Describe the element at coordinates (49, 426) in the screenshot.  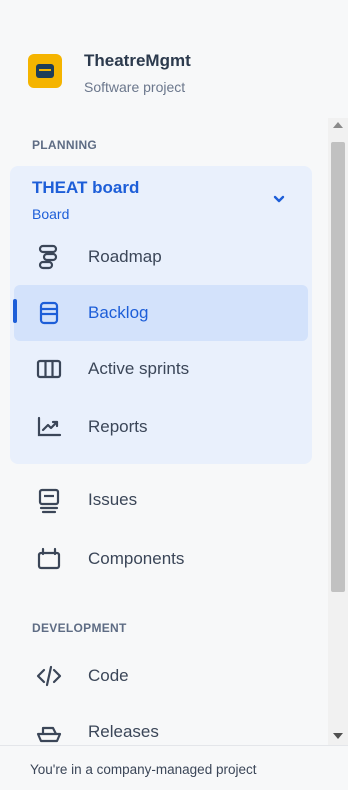
I see `chart-icon` at that location.